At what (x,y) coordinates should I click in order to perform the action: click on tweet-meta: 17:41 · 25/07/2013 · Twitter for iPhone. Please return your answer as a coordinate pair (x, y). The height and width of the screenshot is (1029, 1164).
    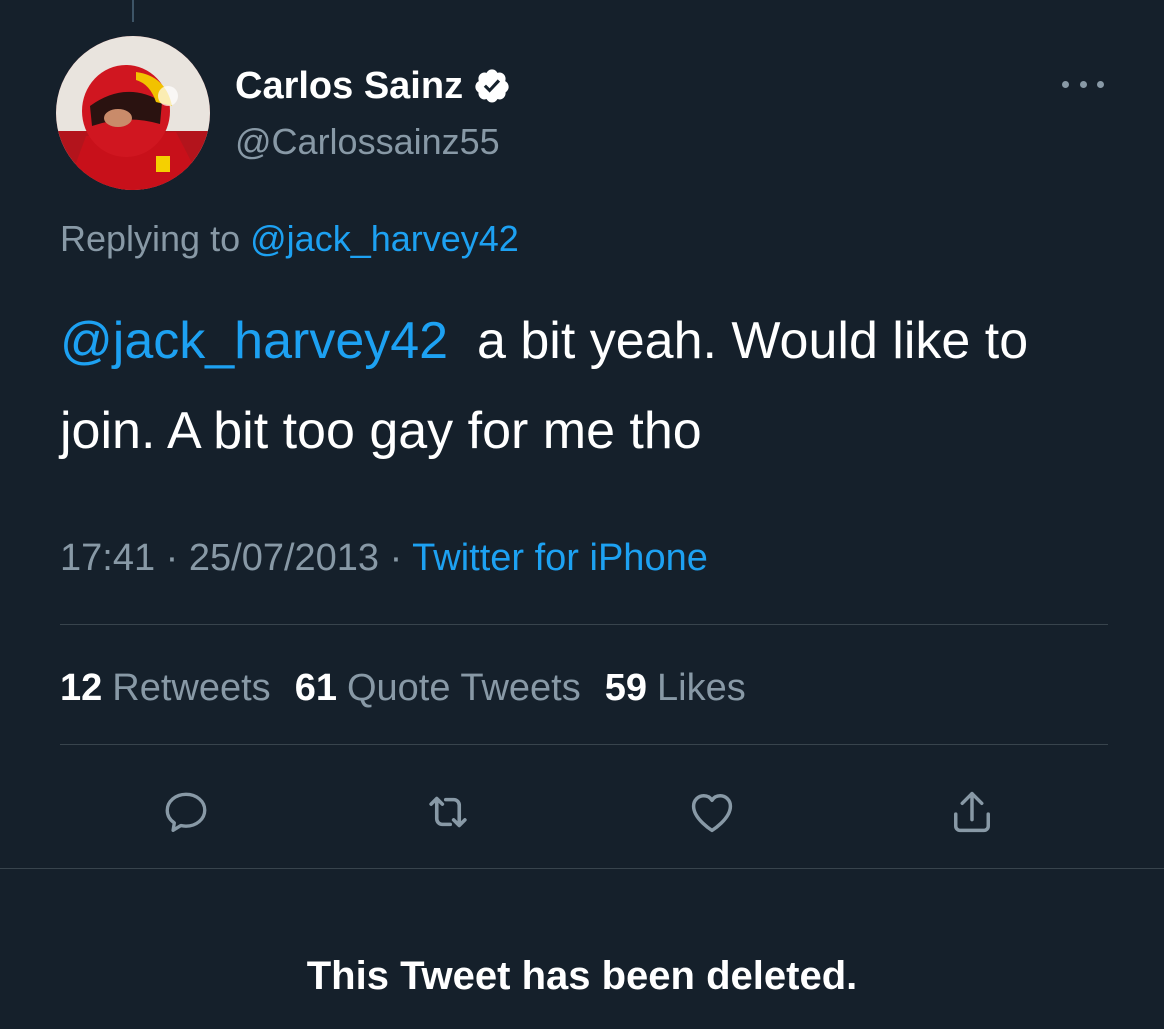
    Looking at the image, I should click on (384, 558).